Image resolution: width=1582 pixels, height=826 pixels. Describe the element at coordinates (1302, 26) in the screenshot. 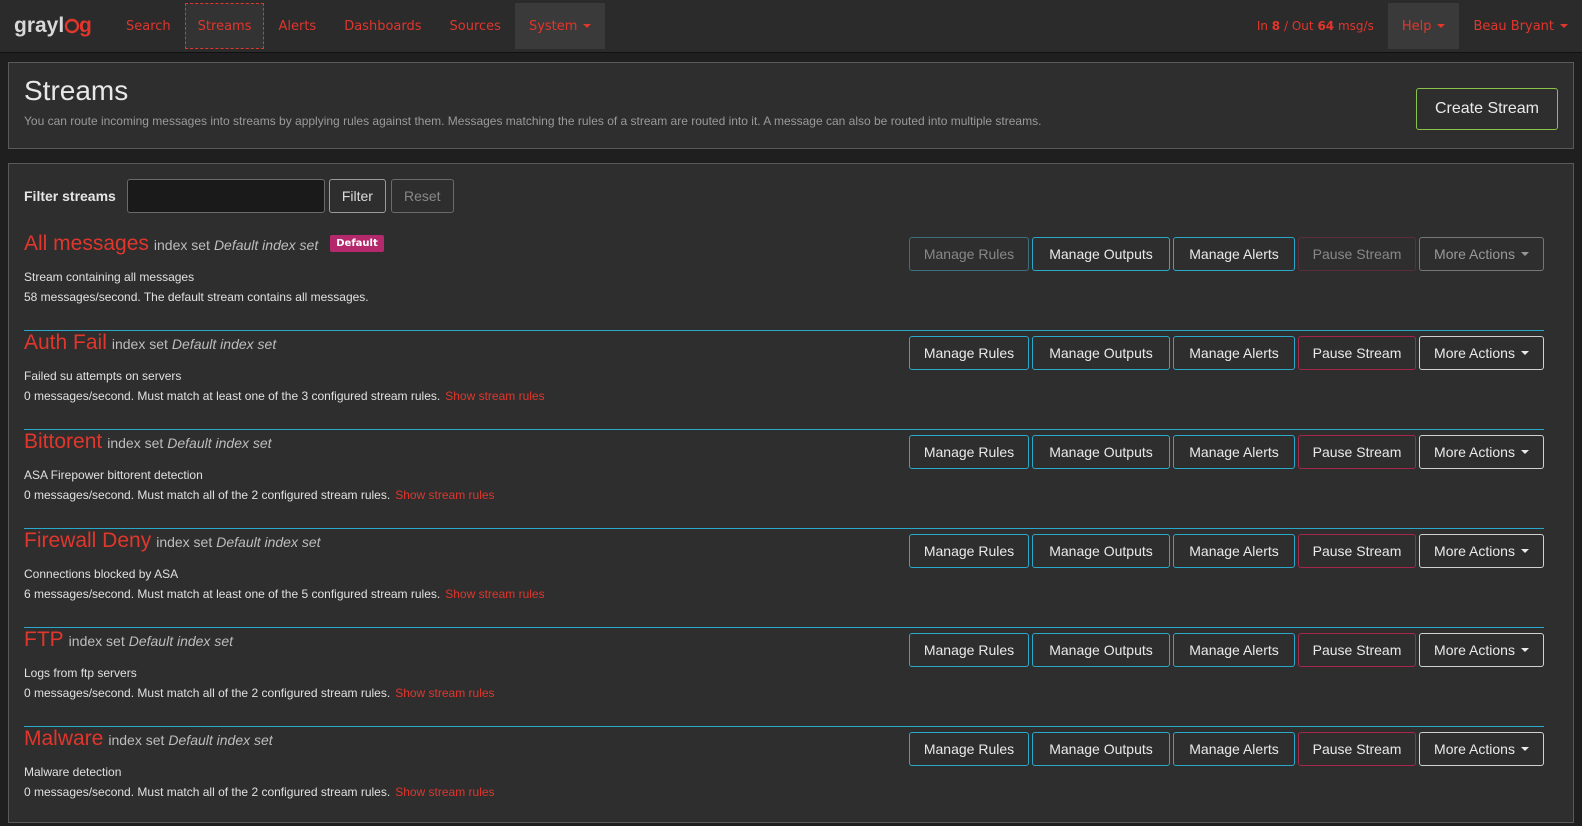

I see `throughput-out-label: Out` at that location.